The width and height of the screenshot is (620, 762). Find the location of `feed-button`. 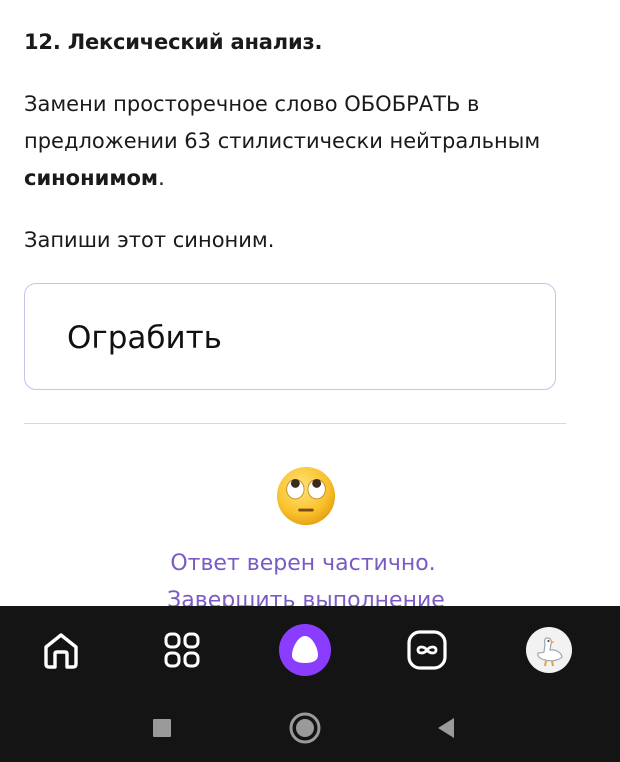

feed-button is located at coordinates (427, 650).